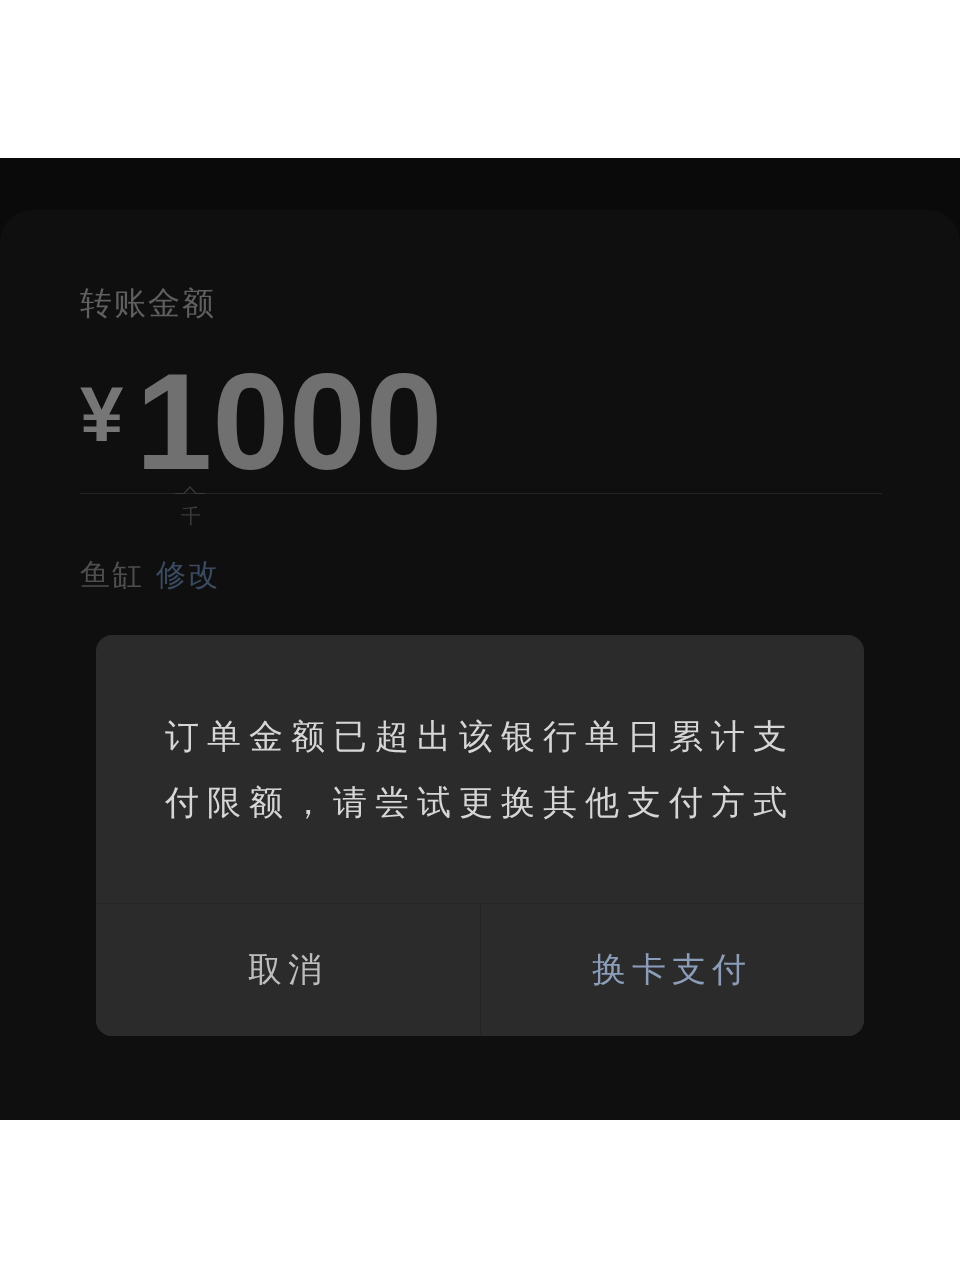 This screenshot has width=960, height=1280. What do you see at coordinates (481, 430) in the screenshot?
I see `amount-field: ¥1000` at bounding box center [481, 430].